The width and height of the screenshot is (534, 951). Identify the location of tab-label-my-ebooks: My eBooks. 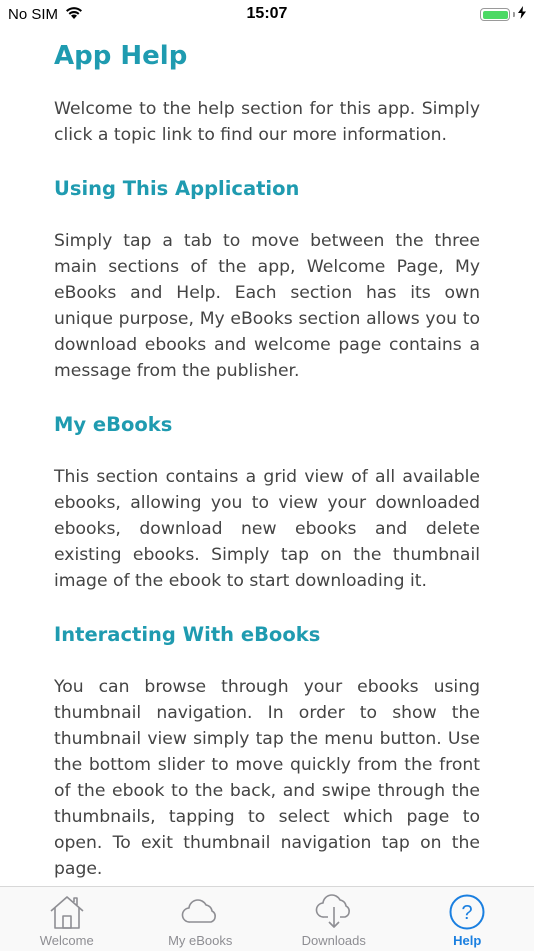
(200, 940).